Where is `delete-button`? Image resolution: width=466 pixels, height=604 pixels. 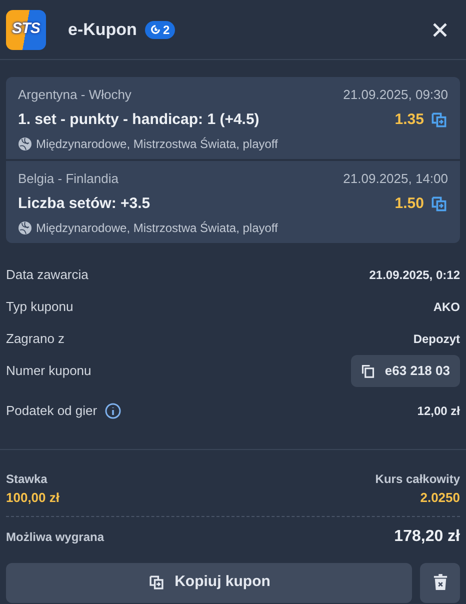 delete-button is located at coordinates (440, 582).